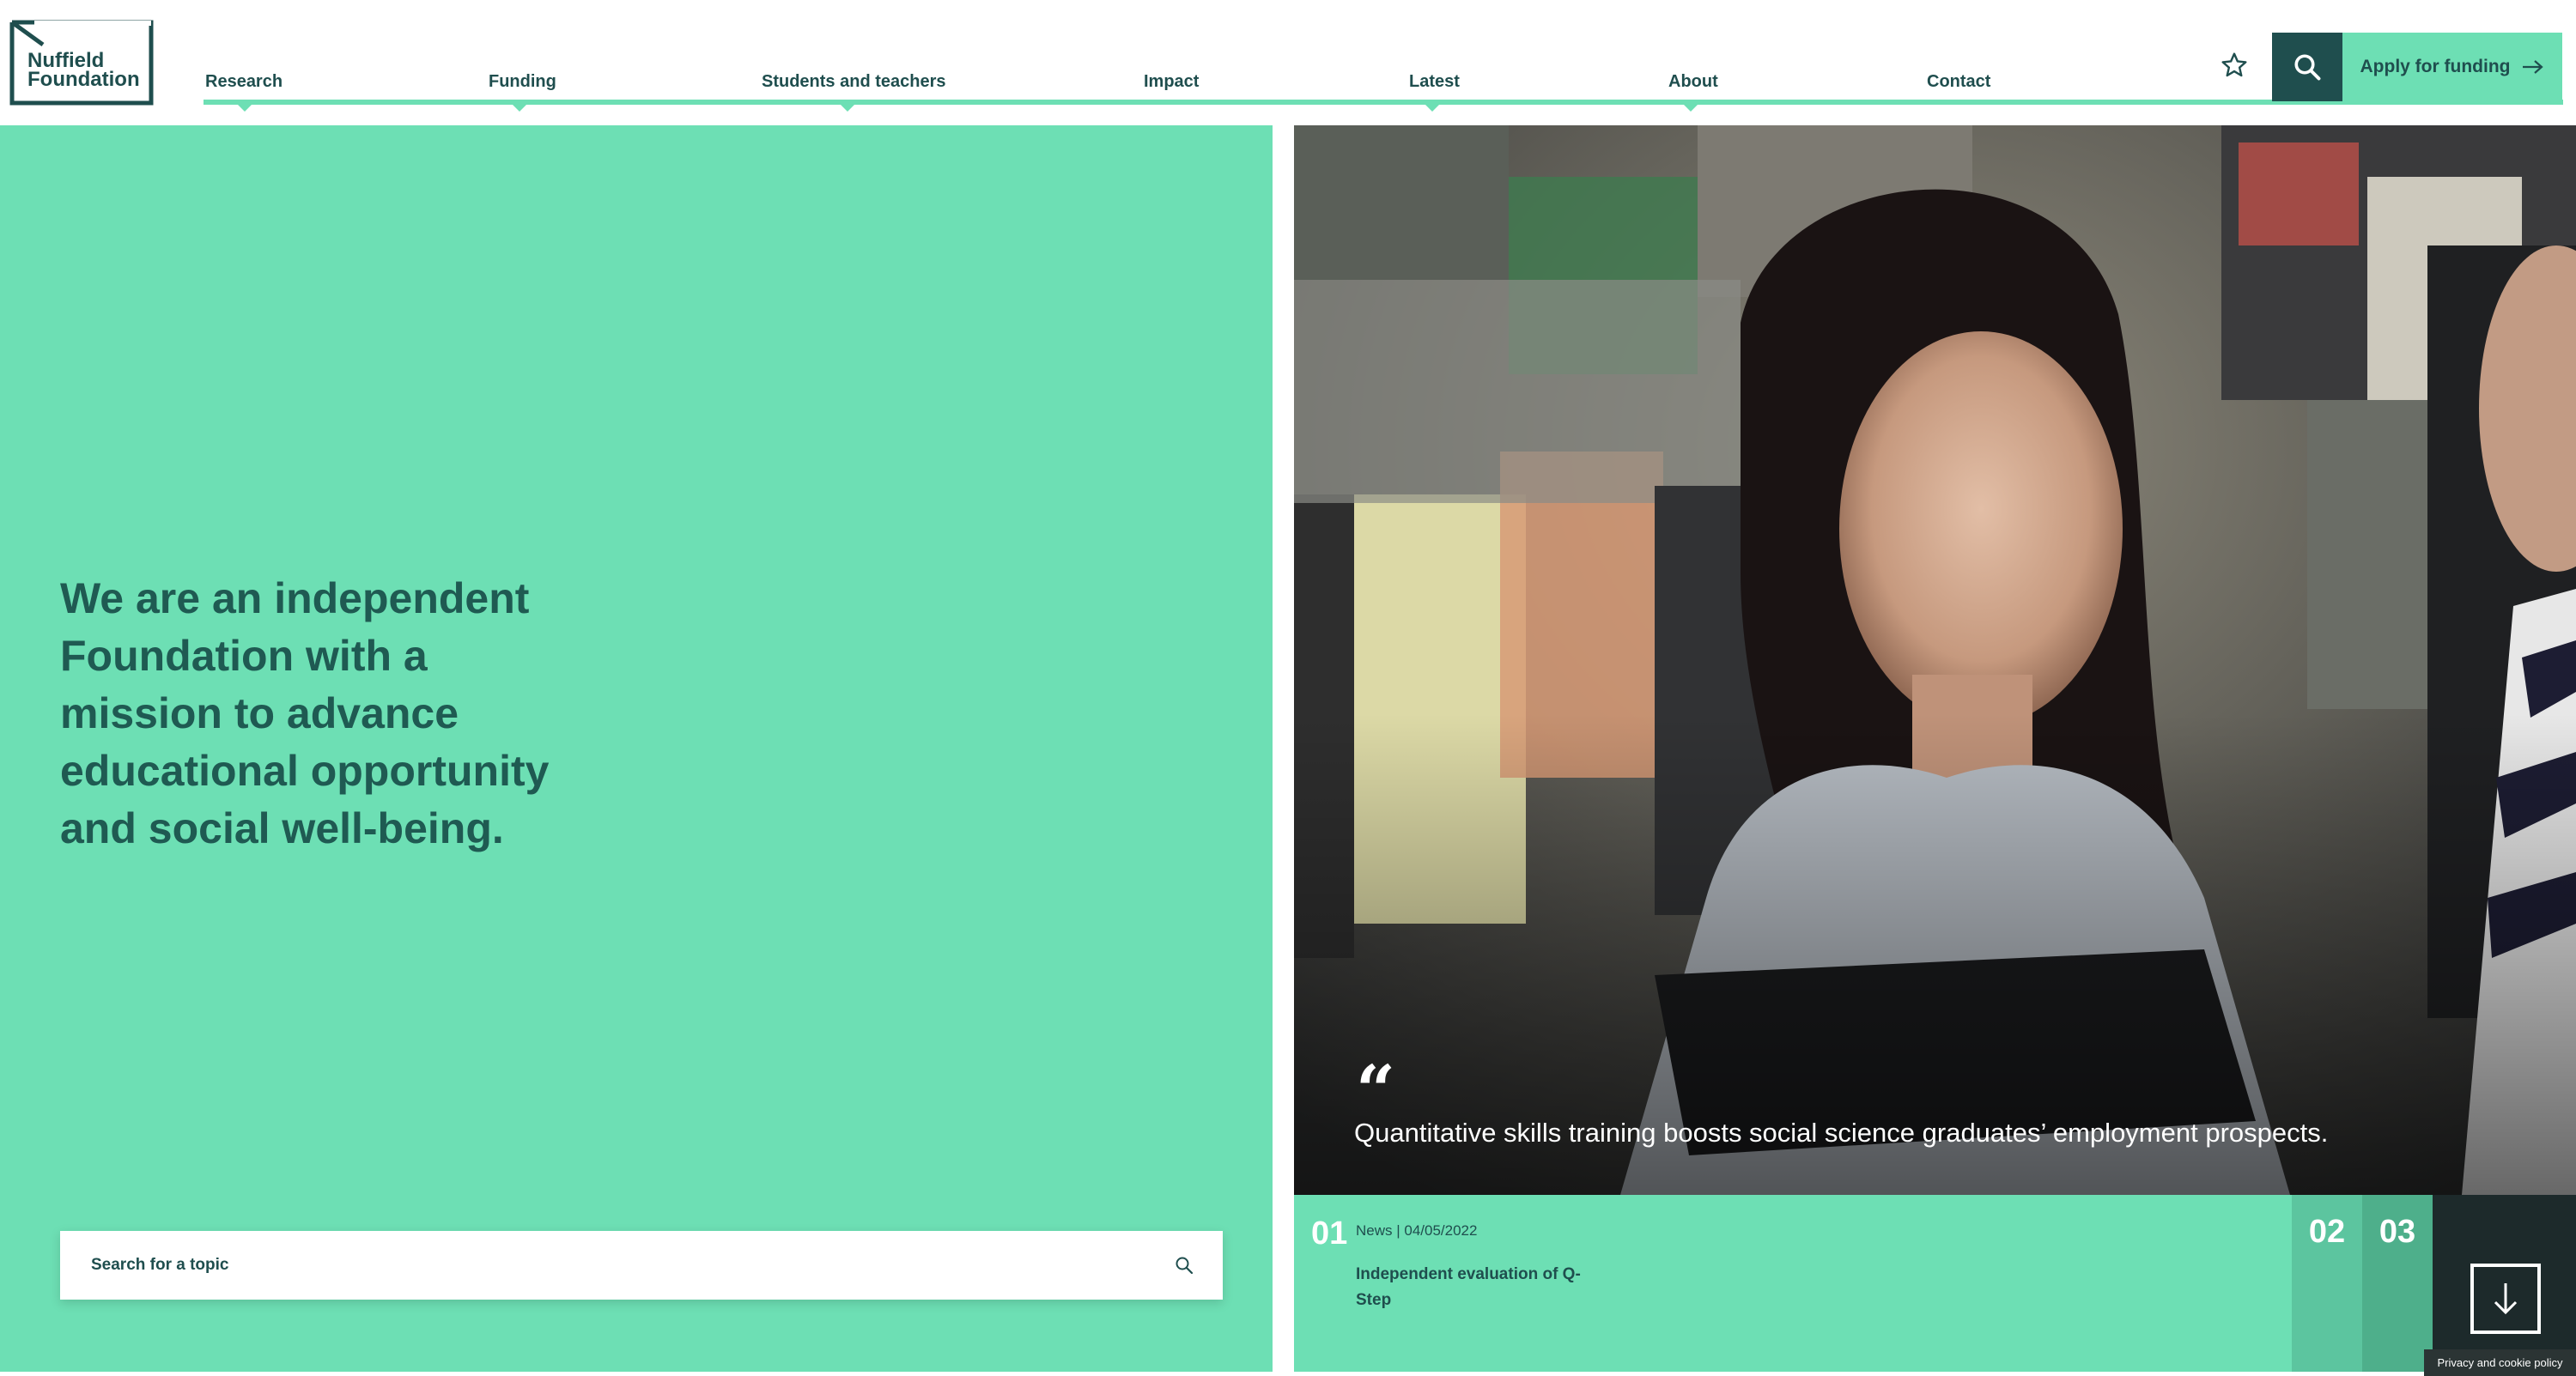  Describe the element at coordinates (2397, 1232) in the screenshot. I see `slide-tab-label: 03` at that location.